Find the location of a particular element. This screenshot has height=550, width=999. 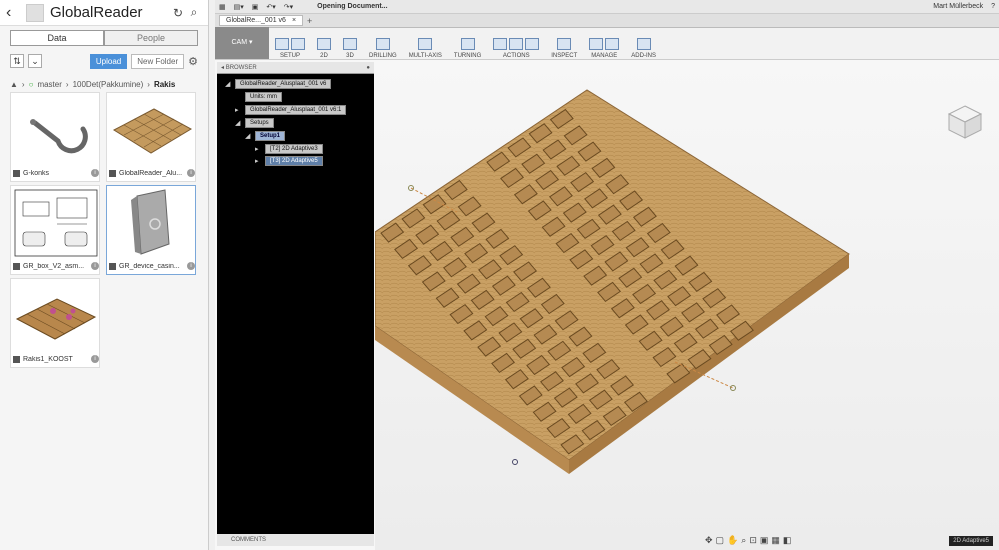

workspace-switcher: CAM ▾ is located at coordinates (242, 43).